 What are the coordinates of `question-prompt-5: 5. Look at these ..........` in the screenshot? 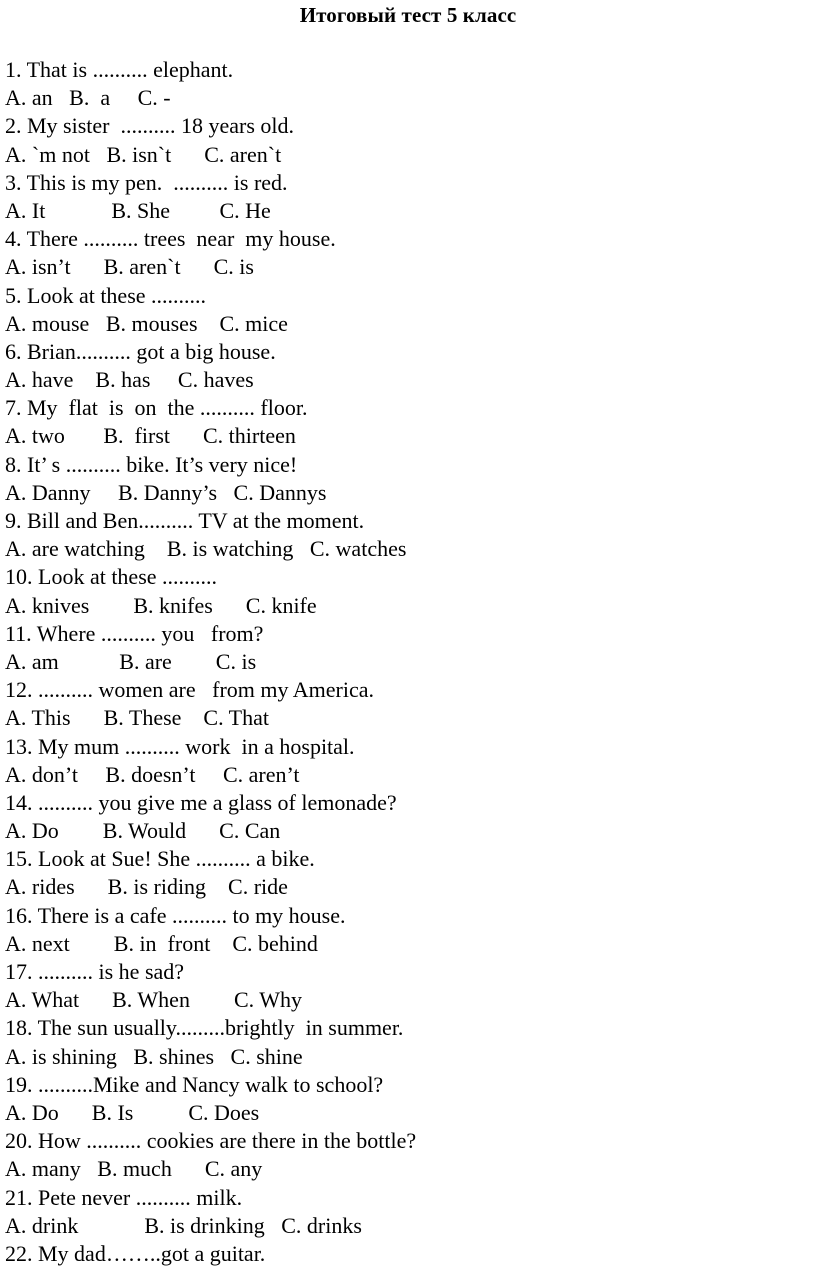 It's located at (106, 295).